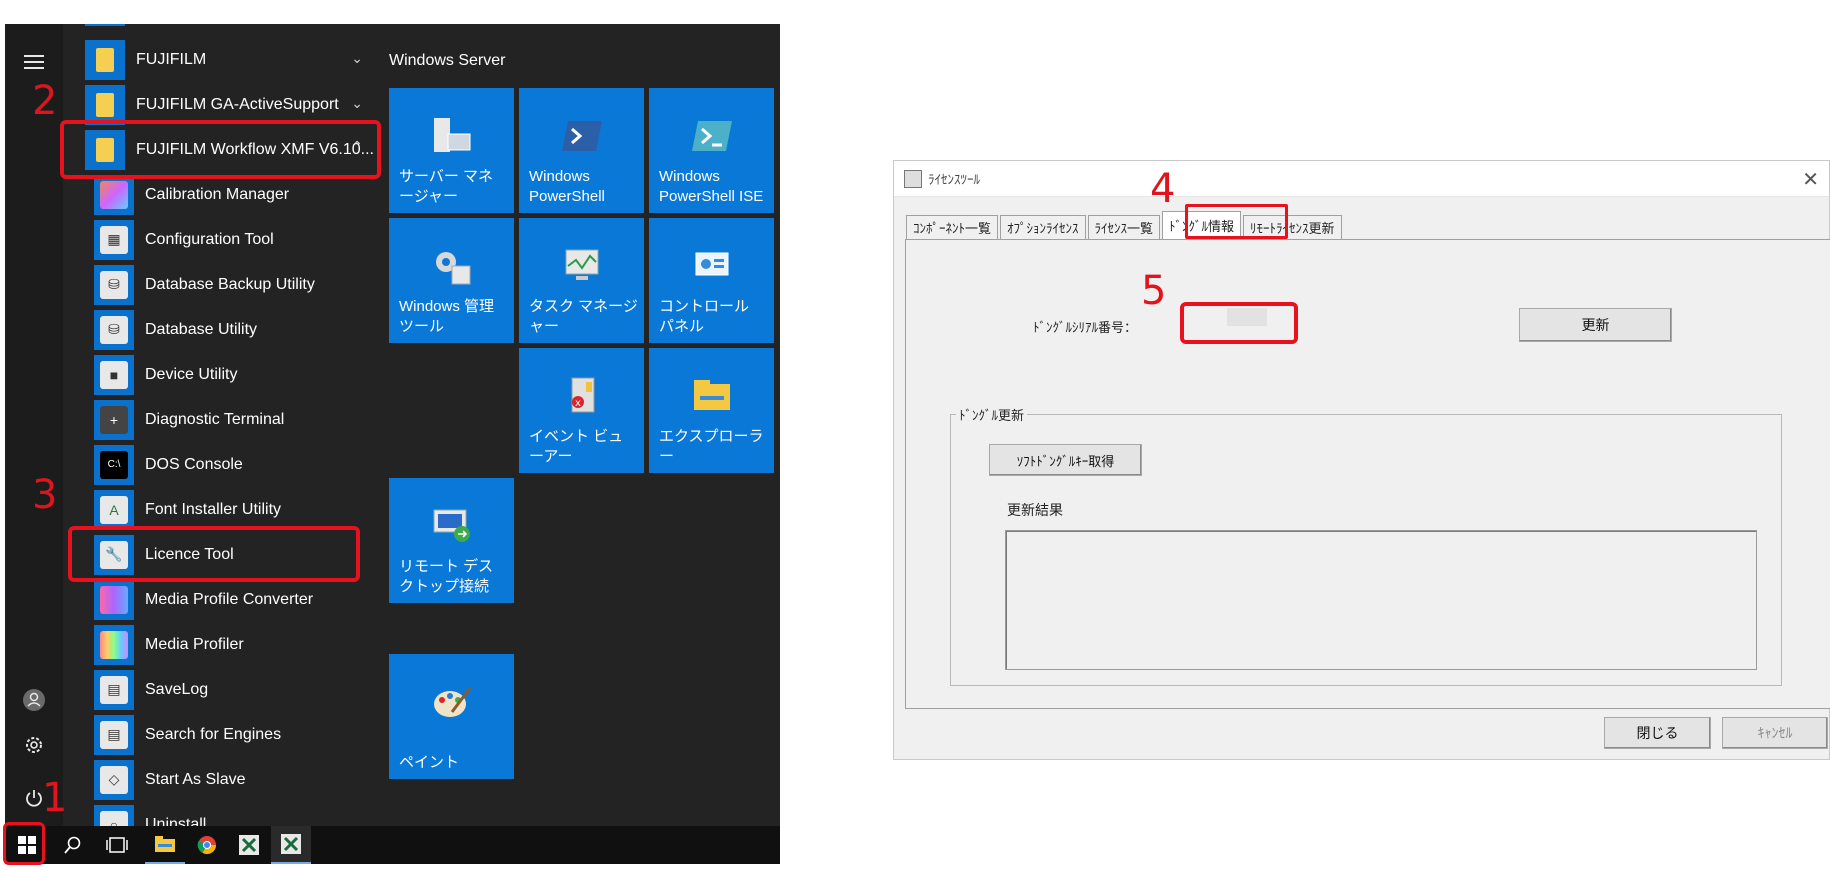 The width and height of the screenshot is (1830, 870). I want to click on app-diagnostic-terminal: + Diagnostic Terminal, so click(230, 419).